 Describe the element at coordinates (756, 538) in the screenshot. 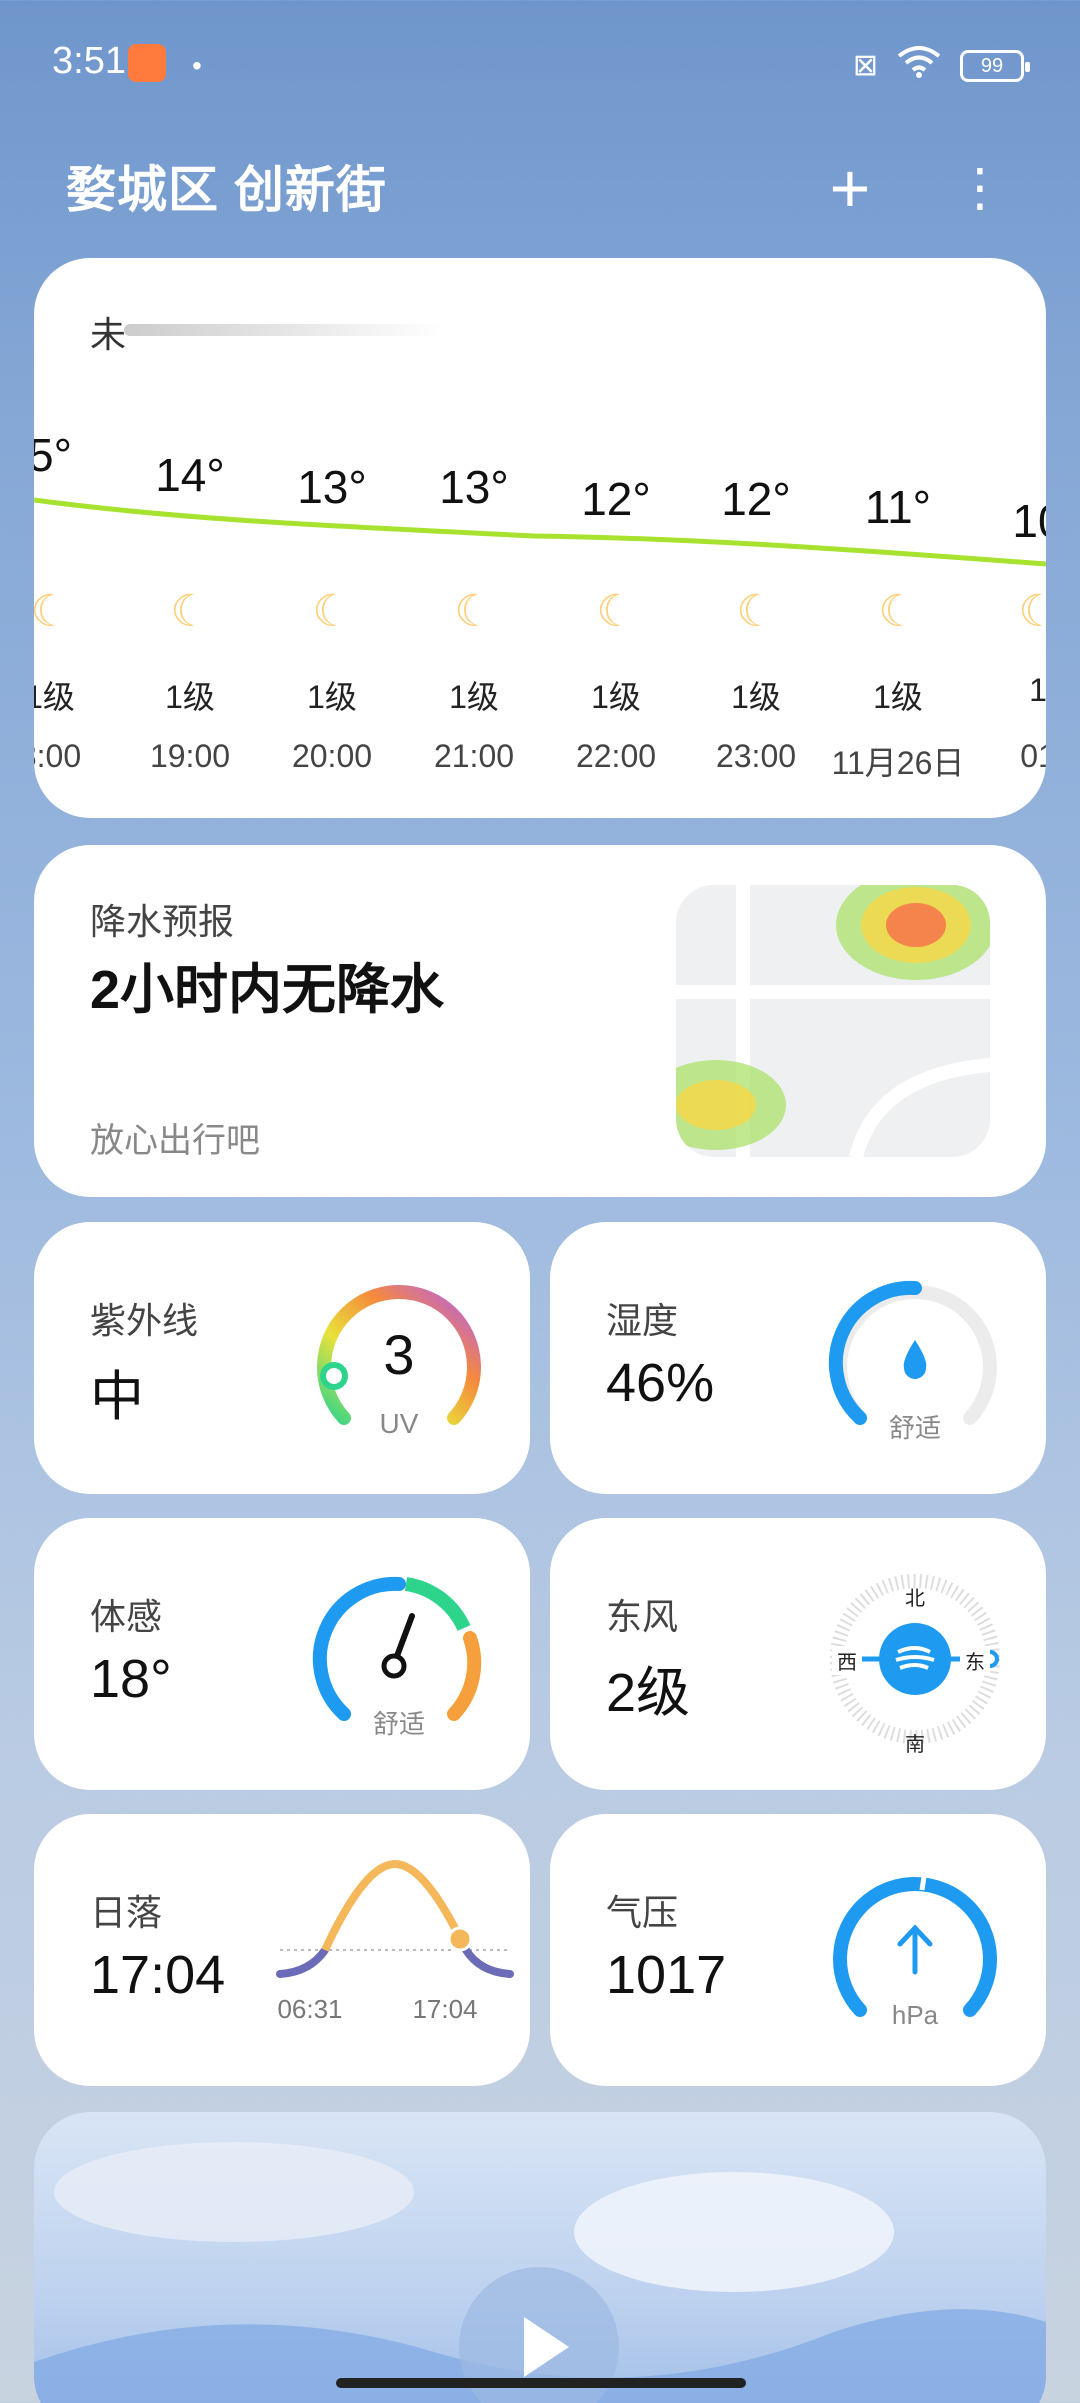

I see `hourly-item: 12° ☾ 1级 23:00` at that location.